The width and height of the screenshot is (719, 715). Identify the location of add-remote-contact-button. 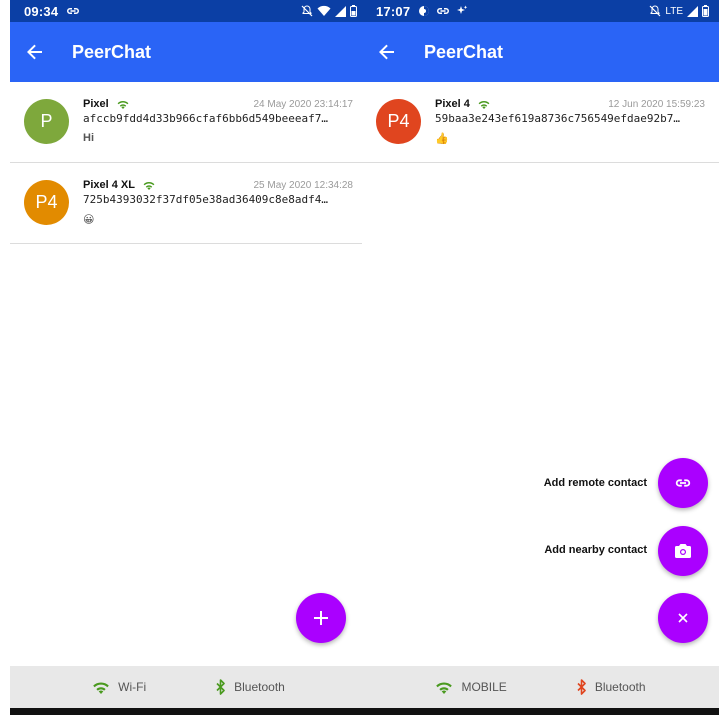
(683, 483).